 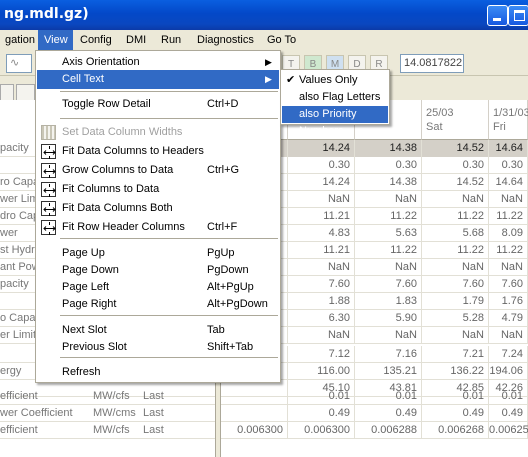 What do you see at coordinates (281, 40) in the screenshot?
I see `menu-go-to: Go To` at bounding box center [281, 40].